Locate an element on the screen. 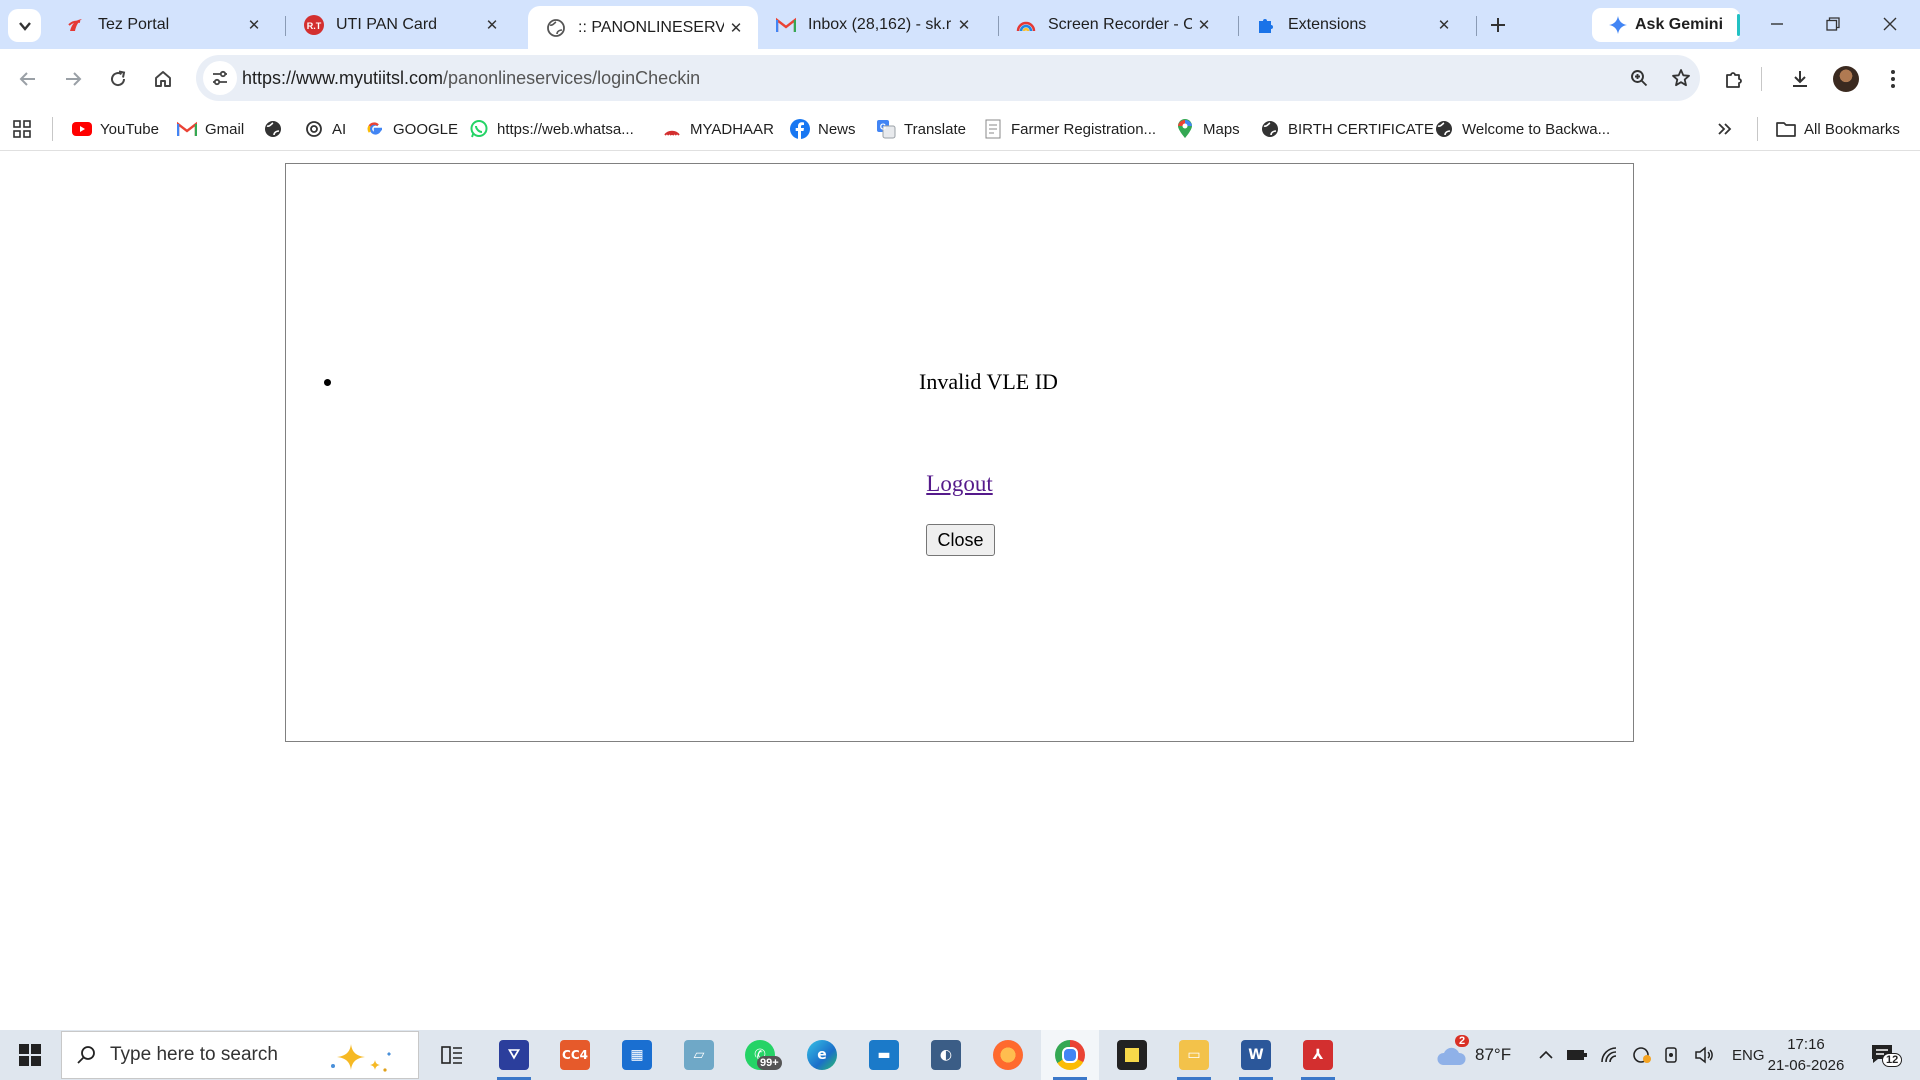 This screenshot has width=1920, height=1080. tab-panonlineservices: :: PANONLINESERVICES ✕ is located at coordinates (643, 27).